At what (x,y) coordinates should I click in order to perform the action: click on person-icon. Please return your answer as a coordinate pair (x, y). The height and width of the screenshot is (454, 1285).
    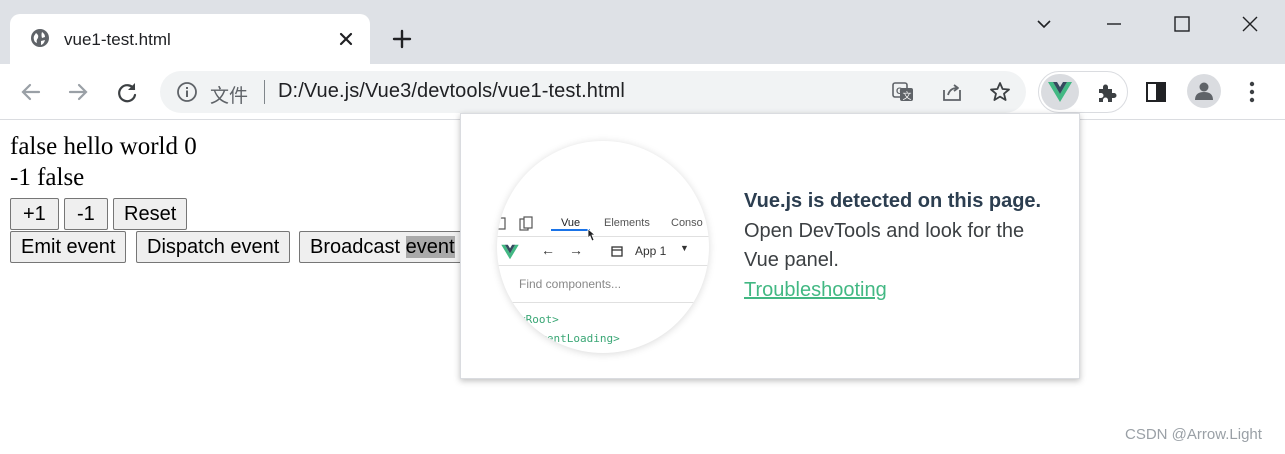
    Looking at the image, I should click on (1204, 91).